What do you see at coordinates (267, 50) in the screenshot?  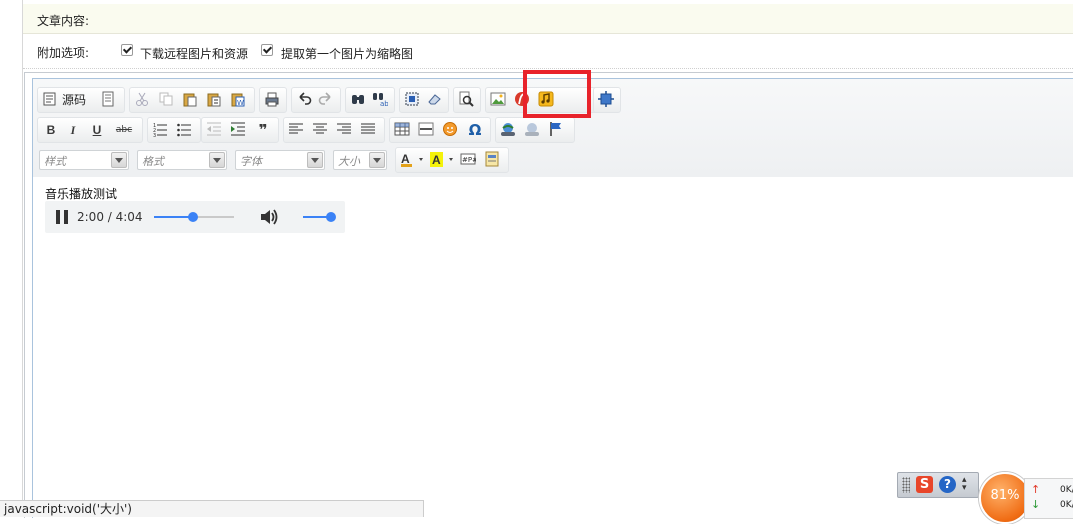 I see `extract-thumbnail-checkbox` at bounding box center [267, 50].